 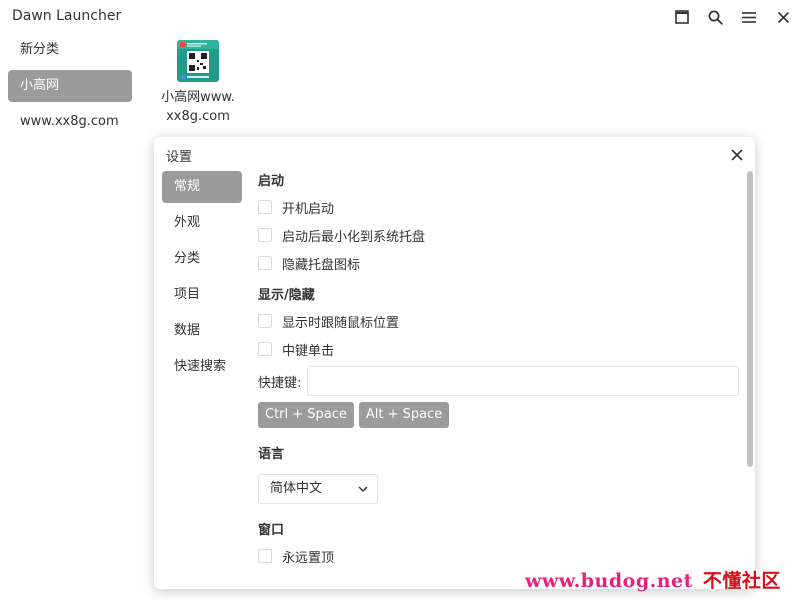 I want to click on category-item-xiaogaowang: 小高网, so click(x=70, y=86).